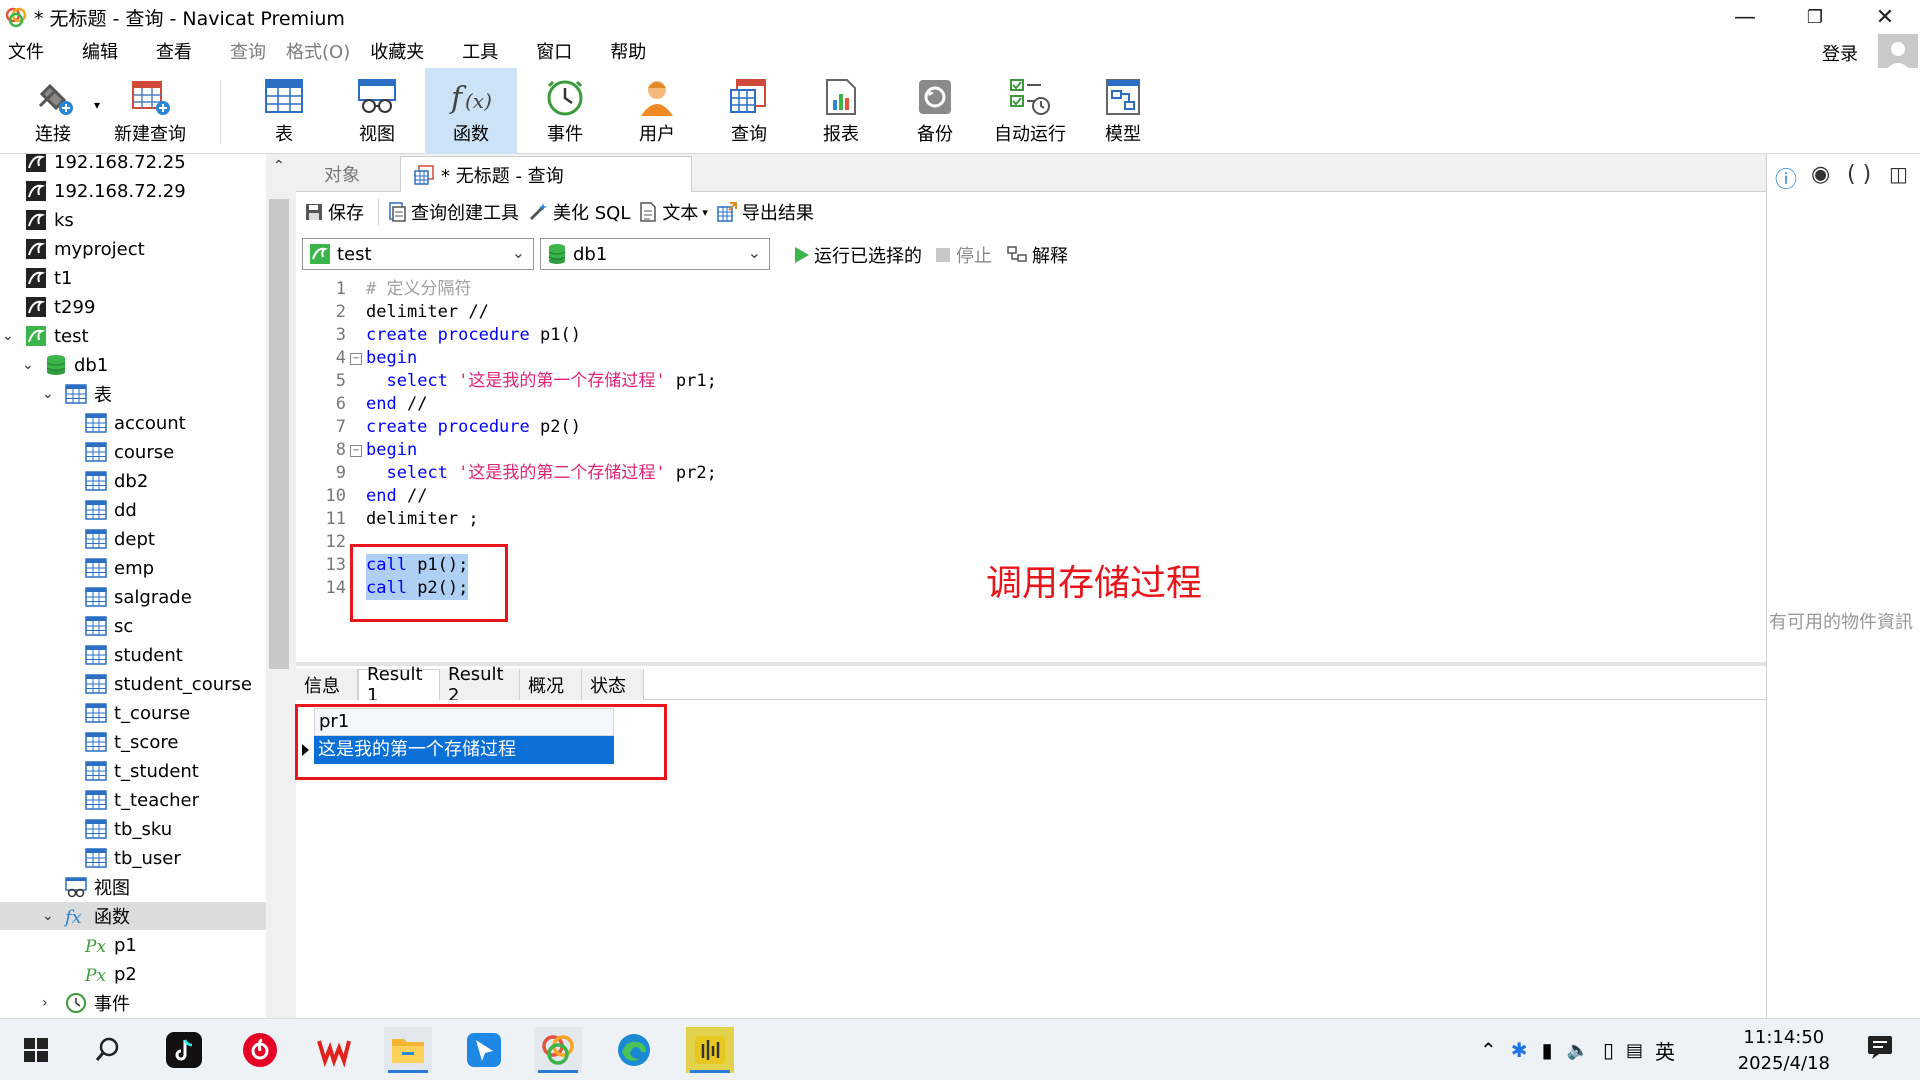 This screenshot has height=1080, width=1920. What do you see at coordinates (133, 771) in the screenshot?
I see `table-item: t_student` at bounding box center [133, 771].